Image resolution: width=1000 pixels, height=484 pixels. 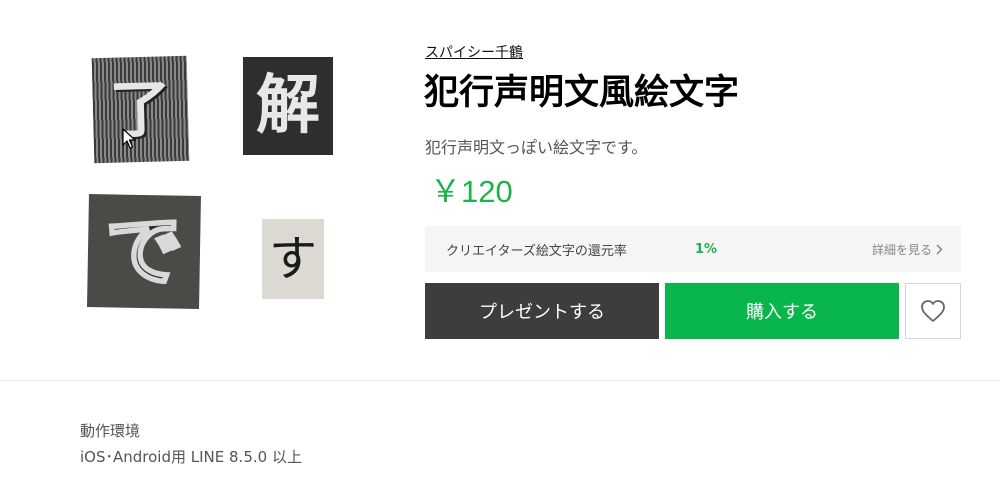 What do you see at coordinates (582, 93) in the screenshot?
I see `product-title: 犯行声明文風絵文字` at bounding box center [582, 93].